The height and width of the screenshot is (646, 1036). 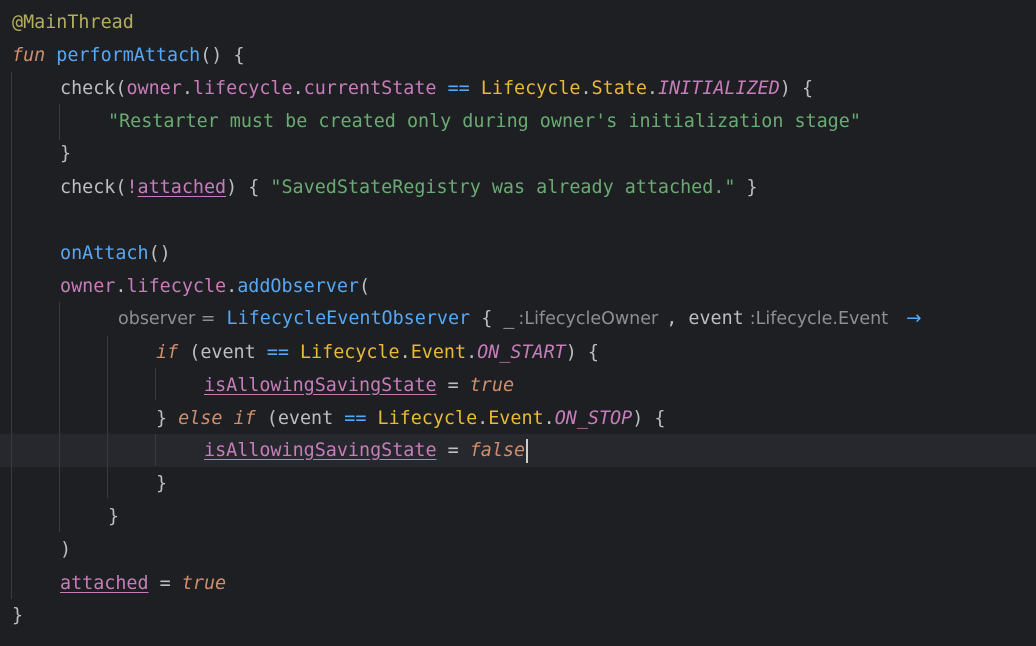 I want to click on annotation: @MainThread, so click(x=73, y=22).